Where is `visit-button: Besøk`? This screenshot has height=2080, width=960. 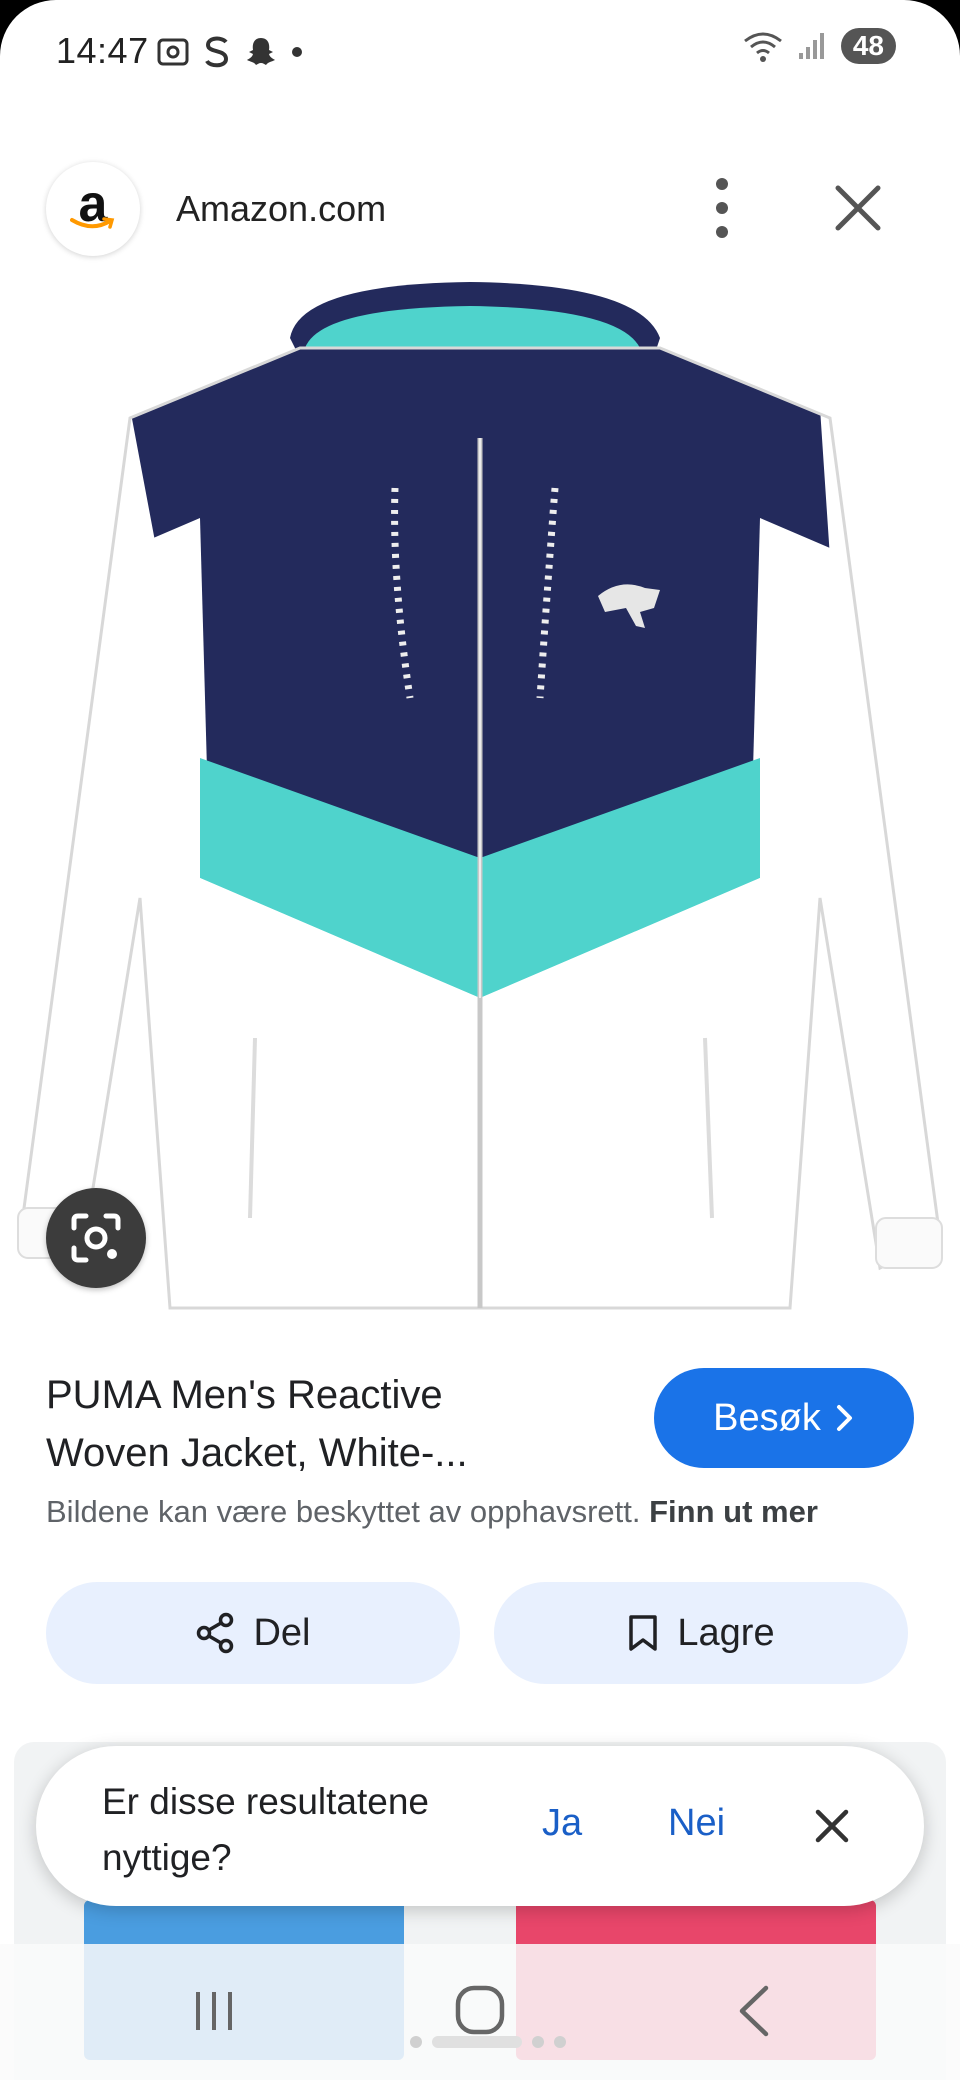
visit-button: Besøk is located at coordinates (784, 1418).